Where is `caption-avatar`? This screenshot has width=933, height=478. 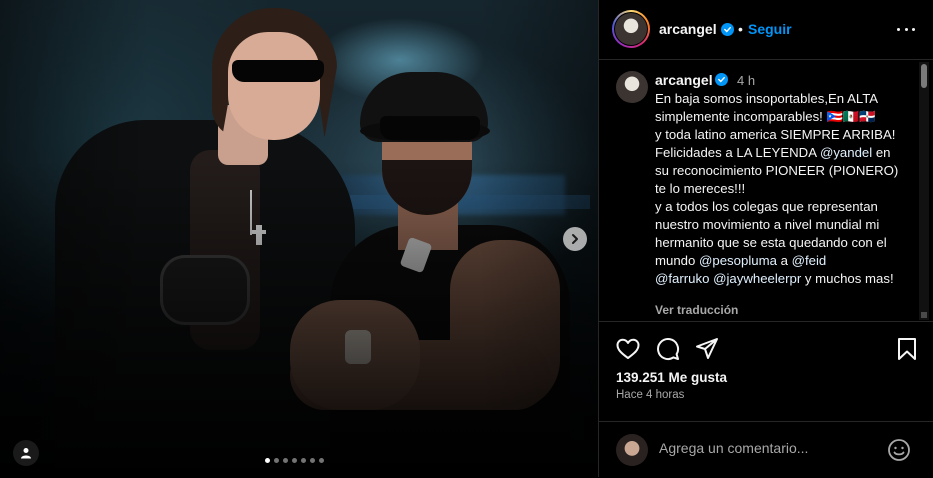 caption-avatar is located at coordinates (632, 87).